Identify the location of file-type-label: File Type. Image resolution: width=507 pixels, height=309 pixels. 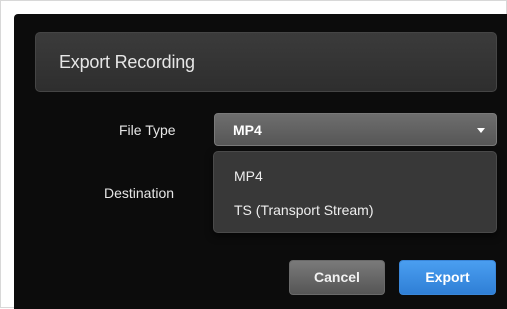
(147, 130).